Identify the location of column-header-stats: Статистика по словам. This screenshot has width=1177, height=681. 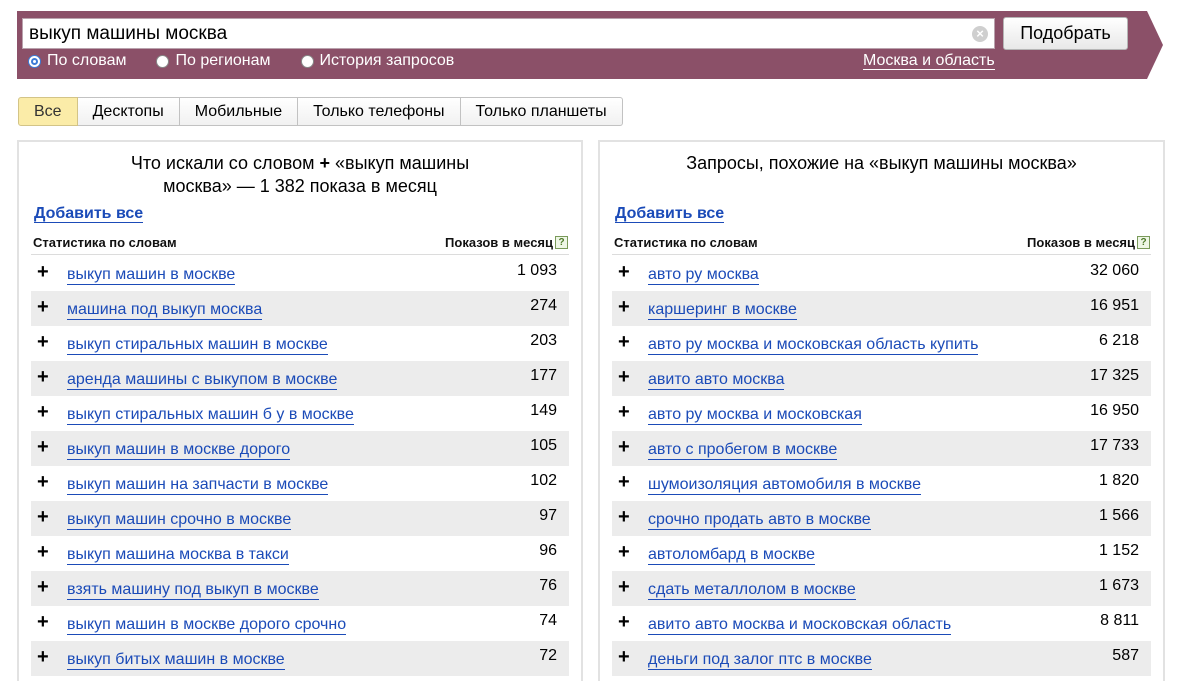
(105, 242).